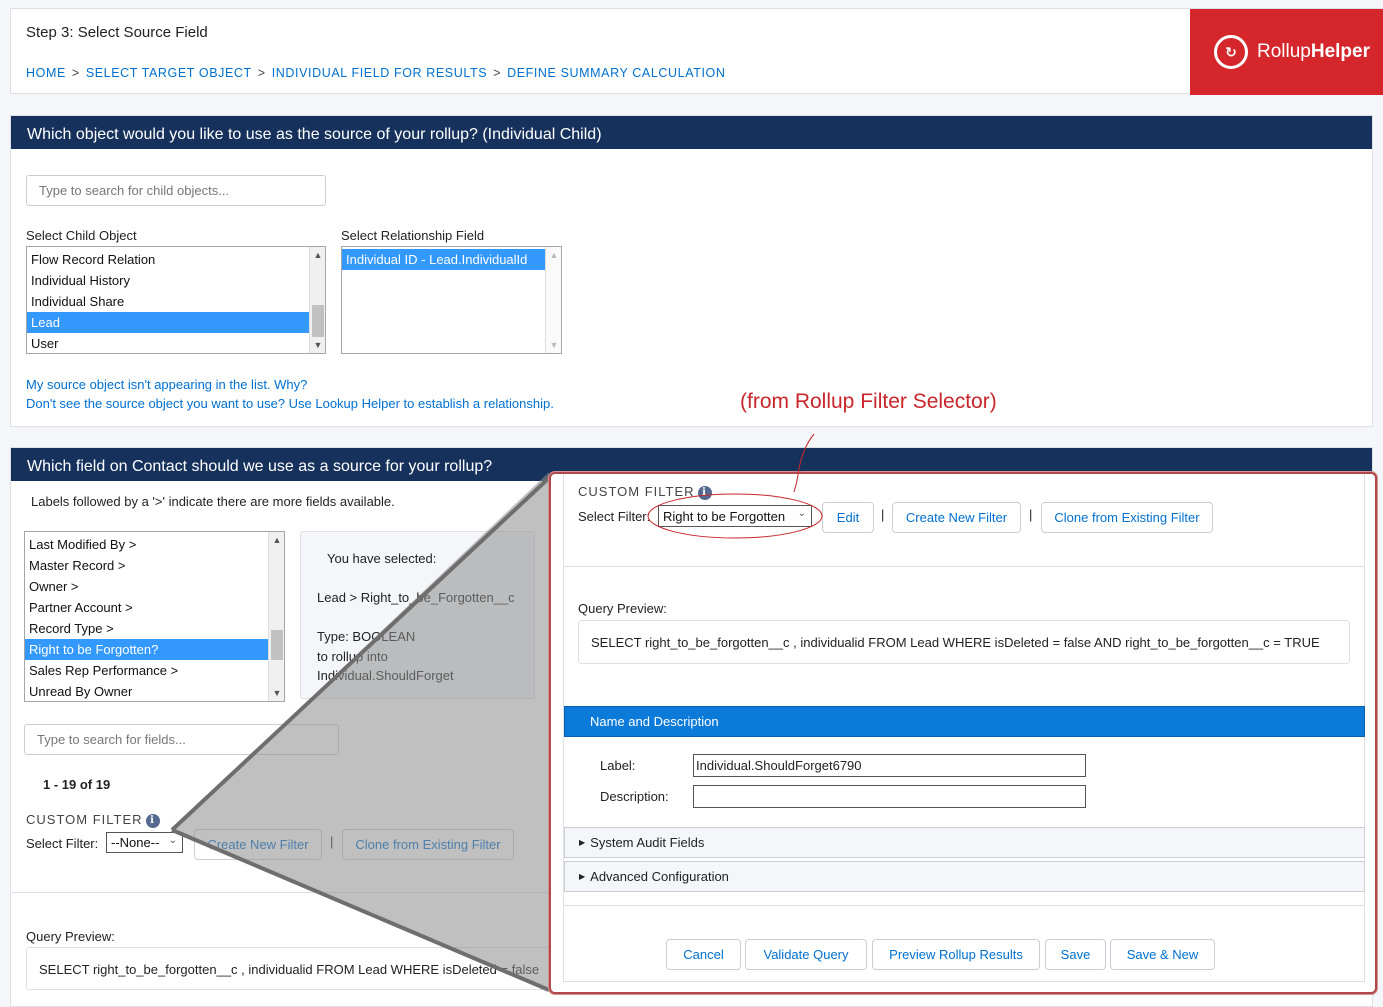 The image size is (1383, 1007). I want to click on logo-text-bold: Helper, so click(1340, 51).